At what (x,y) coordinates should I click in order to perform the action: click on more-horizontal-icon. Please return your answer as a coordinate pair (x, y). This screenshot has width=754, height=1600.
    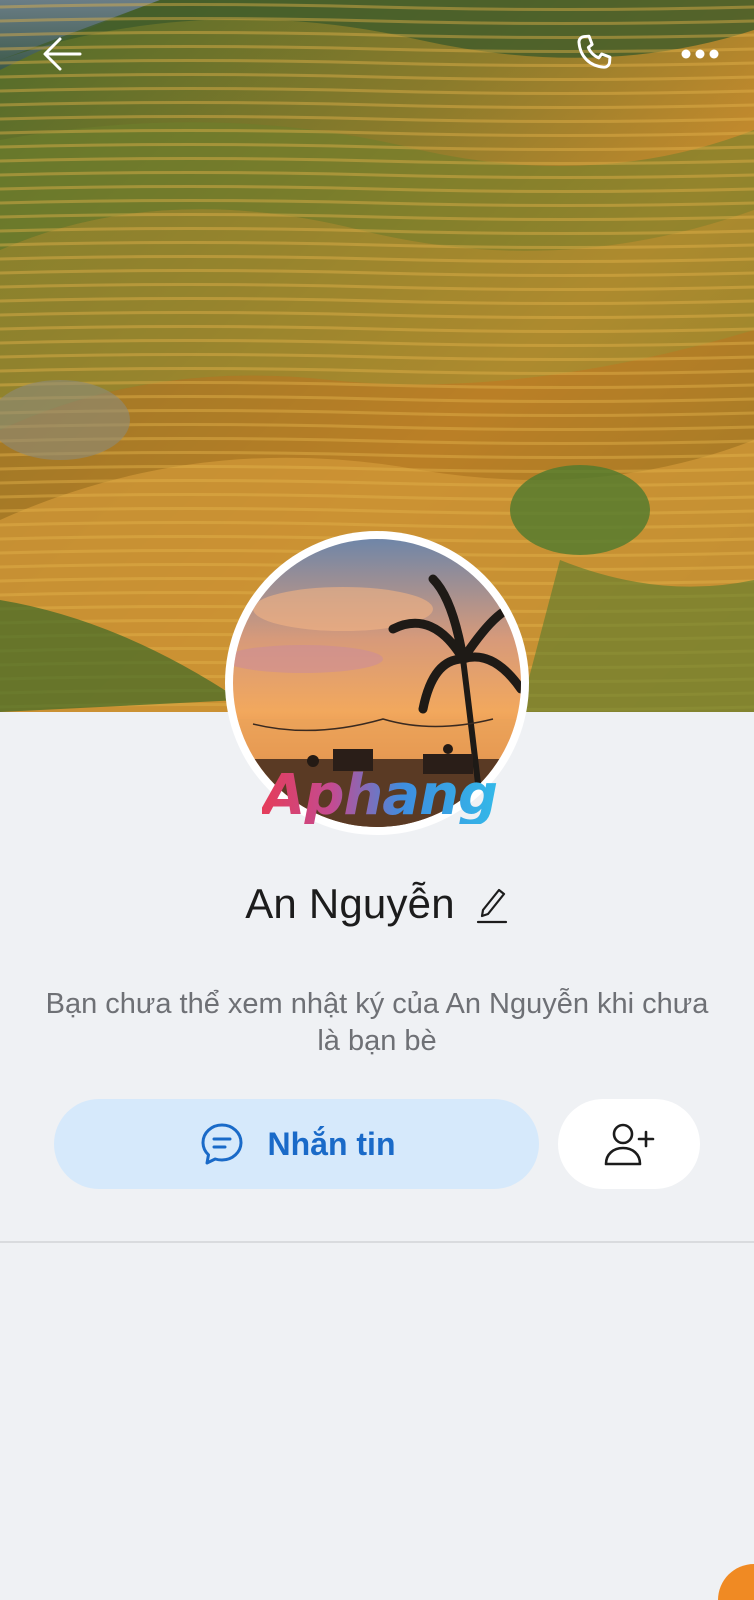
    Looking at the image, I should click on (700, 54).